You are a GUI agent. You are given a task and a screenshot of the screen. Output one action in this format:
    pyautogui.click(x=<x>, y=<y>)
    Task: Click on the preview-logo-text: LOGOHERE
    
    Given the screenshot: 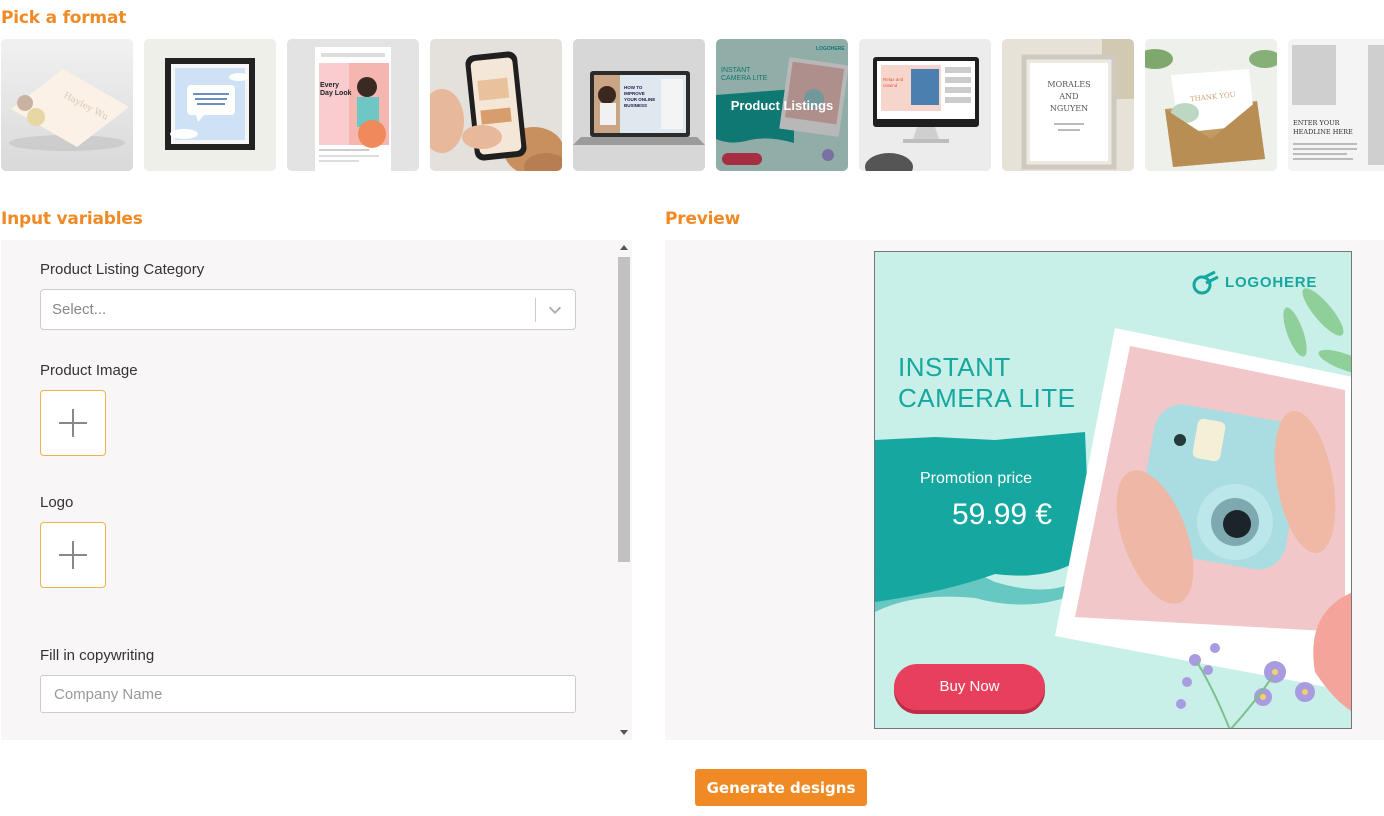 What is the action you would take?
    pyautogui.click(x=1271, y=282)
    